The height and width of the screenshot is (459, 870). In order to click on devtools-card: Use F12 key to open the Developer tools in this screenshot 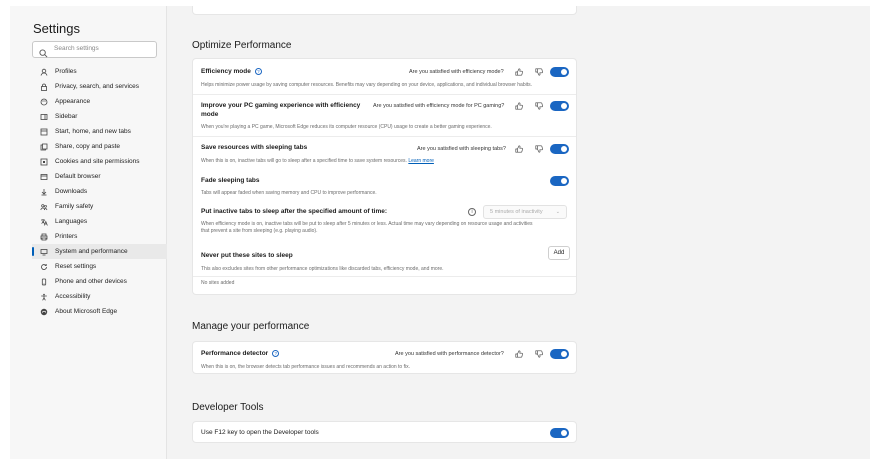, I will do `click(384, 432)`.